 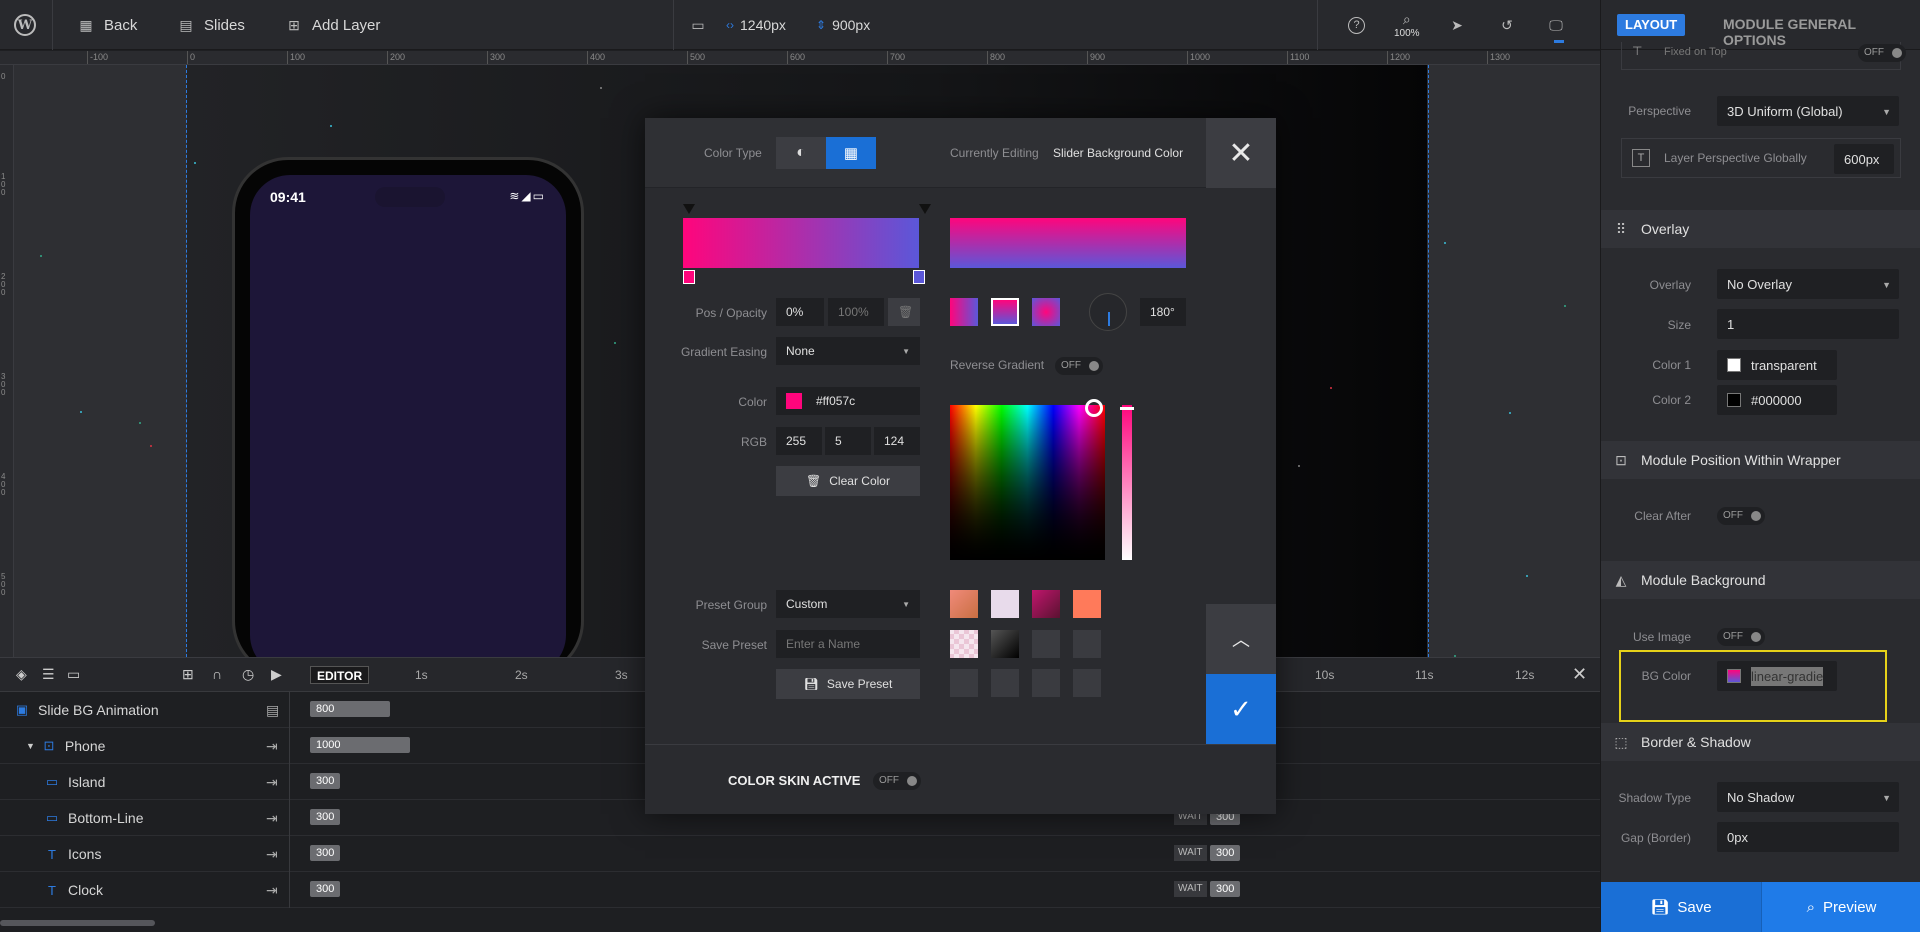 What do you see at coordinates (211, 25) in the screenshot?
I see `slides-button: ▤ Slides` at bounding box center [211, 25].